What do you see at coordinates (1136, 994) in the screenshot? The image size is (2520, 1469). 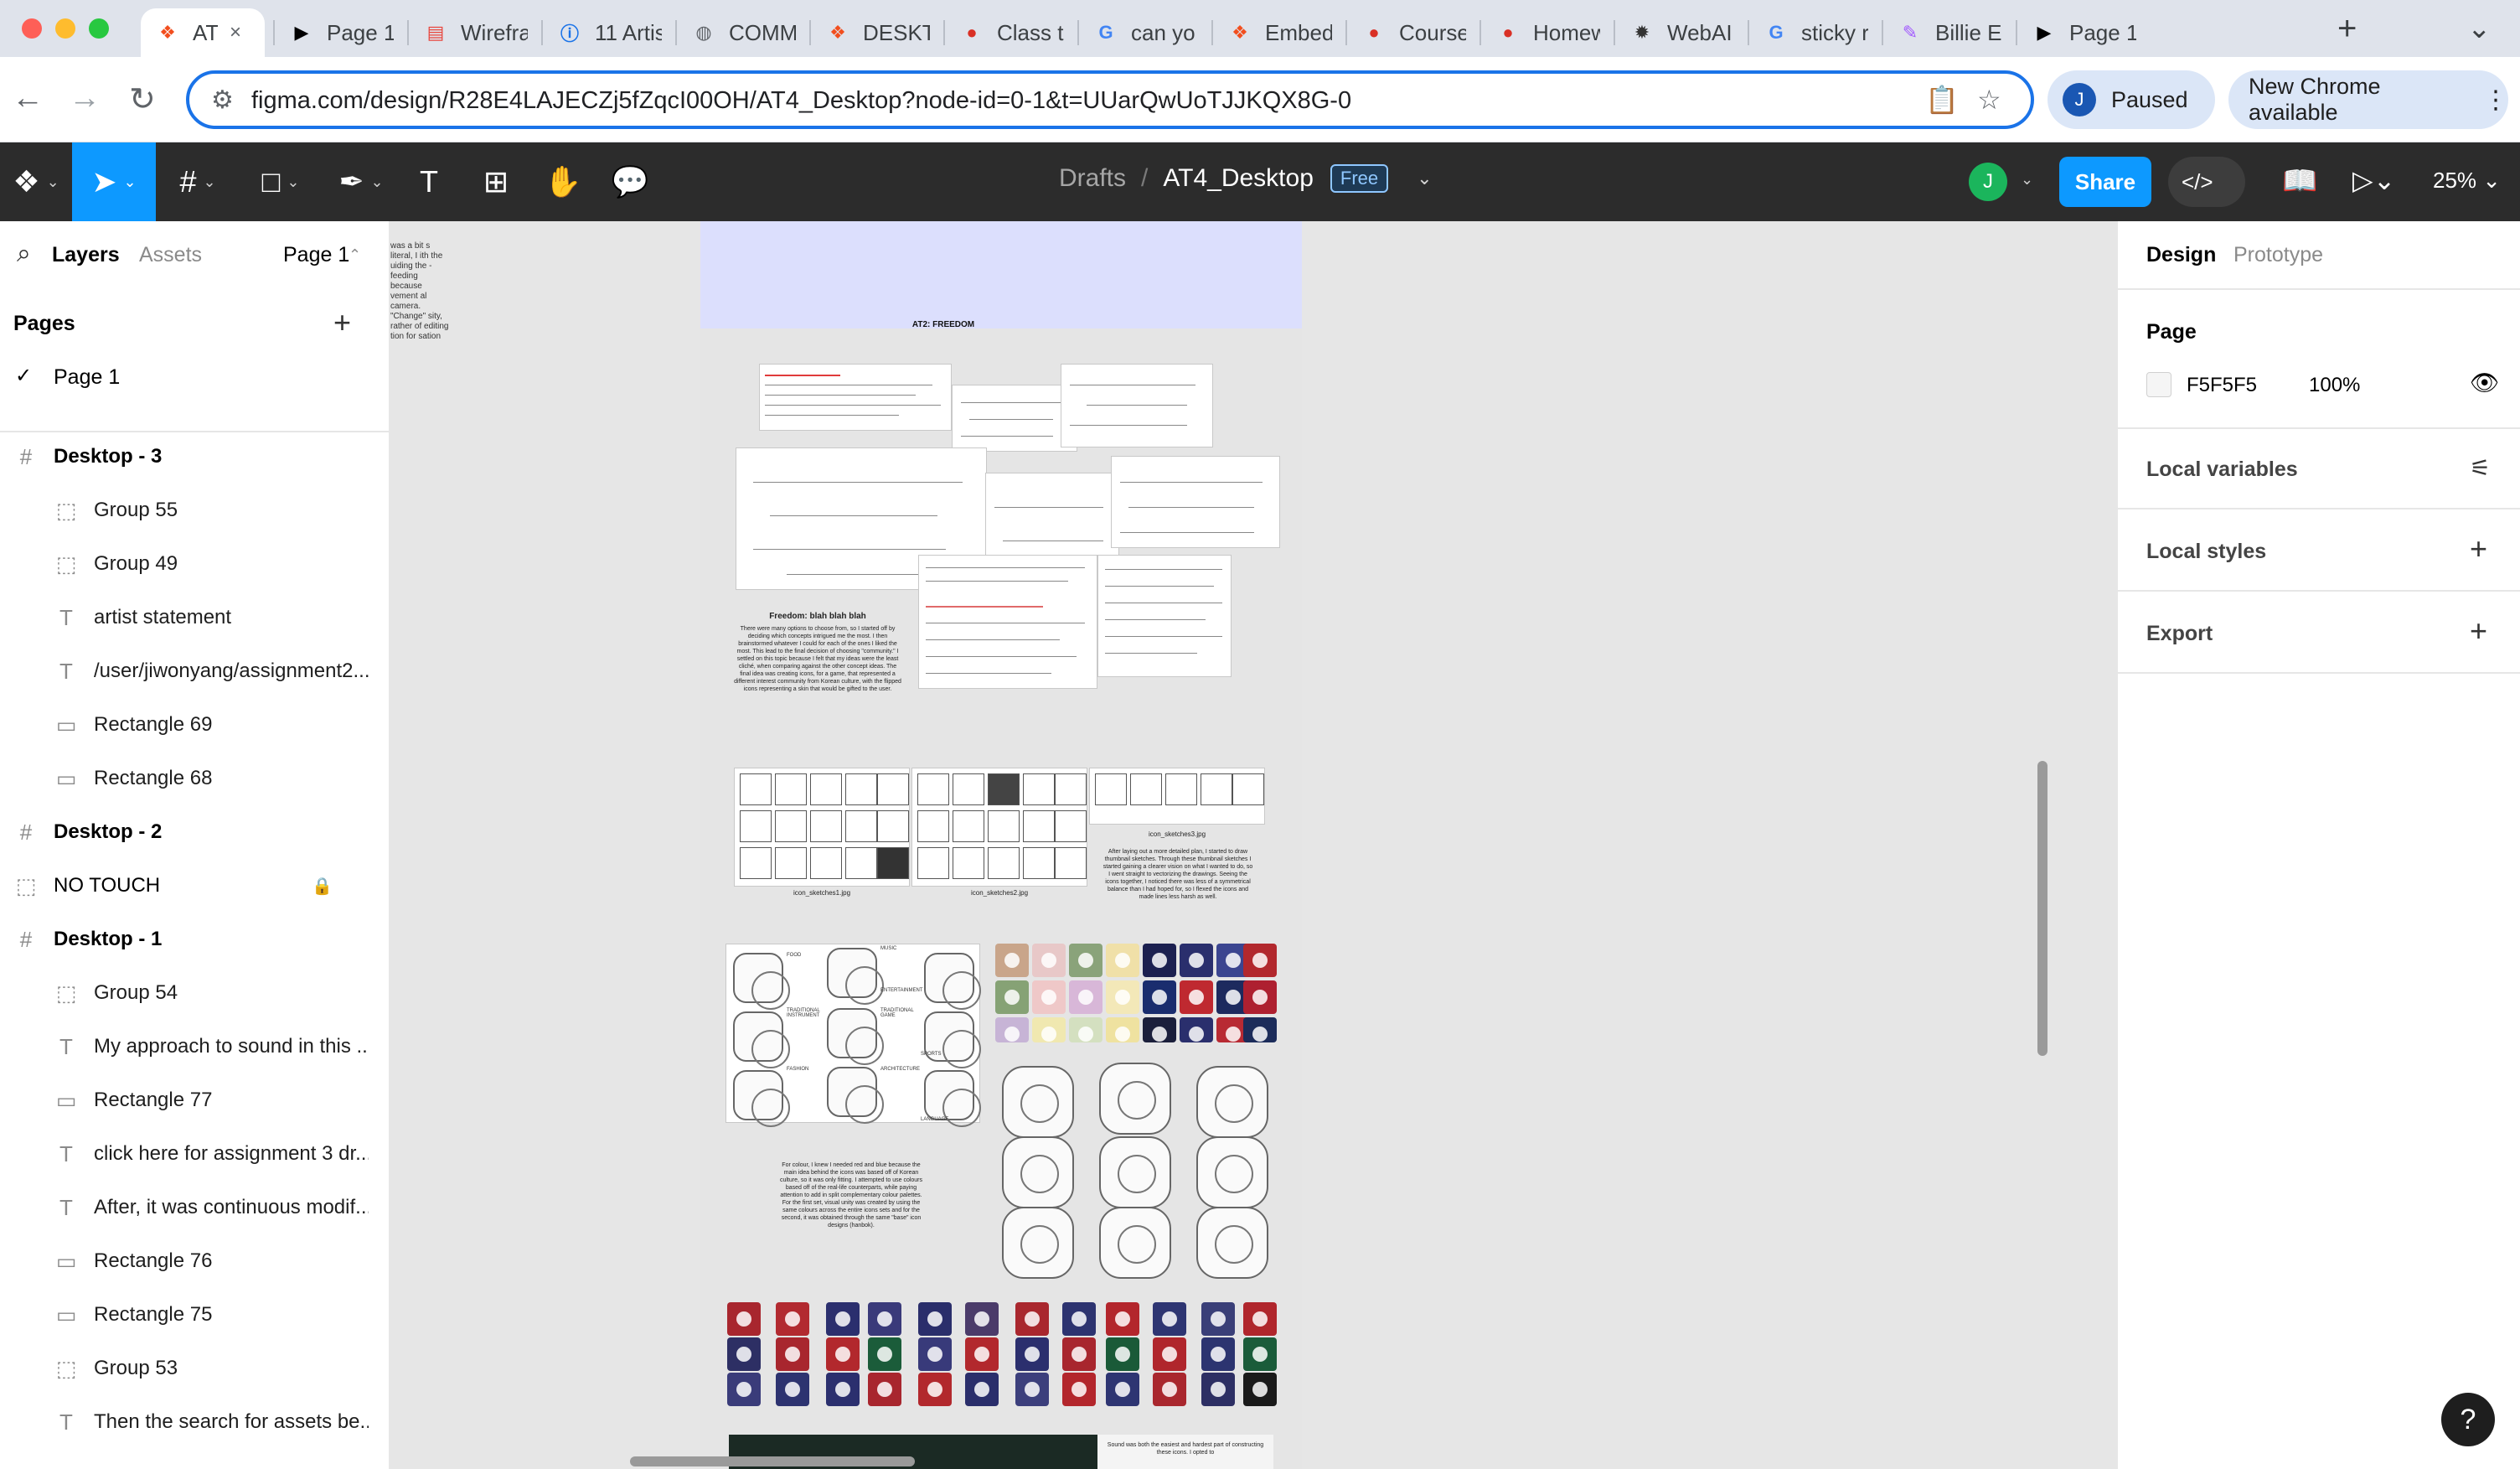 I see `colored-icon-grid` at bounding box center [1136, 994].